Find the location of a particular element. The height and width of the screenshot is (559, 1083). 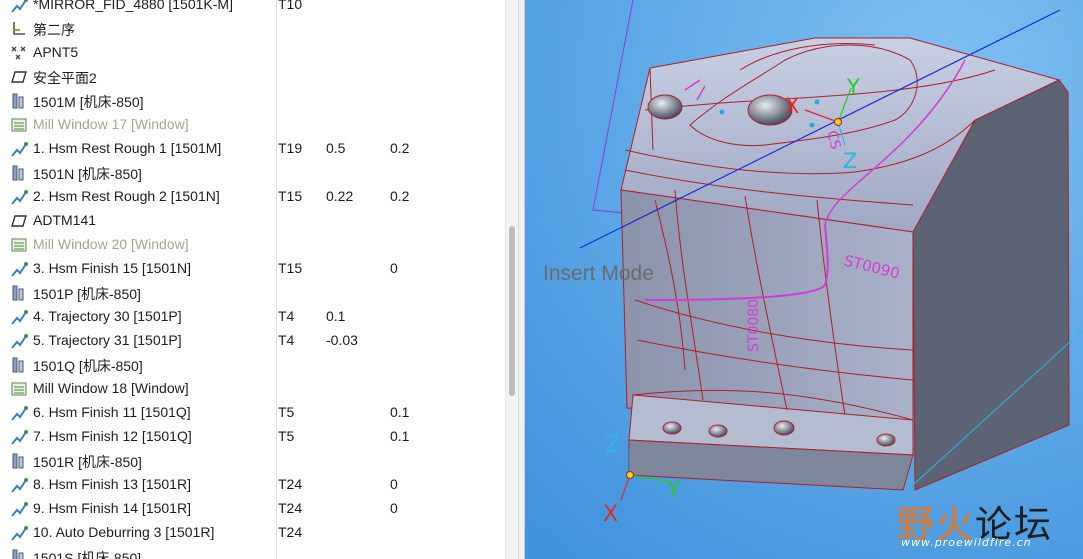

tree-row: 1501N [机床-850] is located at coordinates (252, 173).